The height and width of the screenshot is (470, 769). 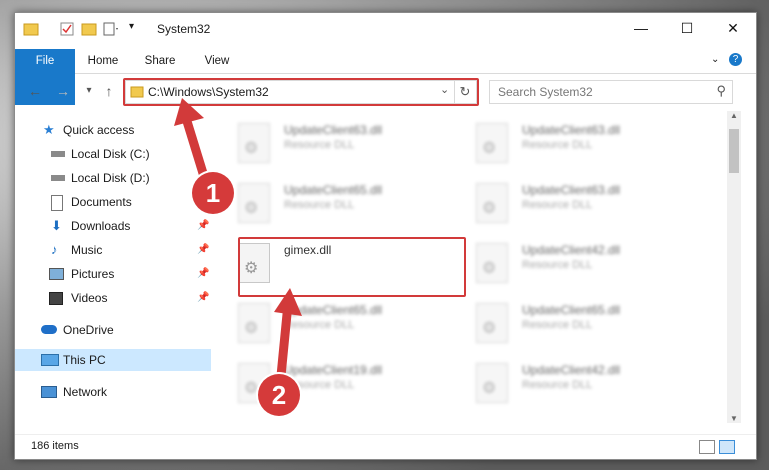 I want to click on scrollbar-thumb, so click(x=734, y=151).